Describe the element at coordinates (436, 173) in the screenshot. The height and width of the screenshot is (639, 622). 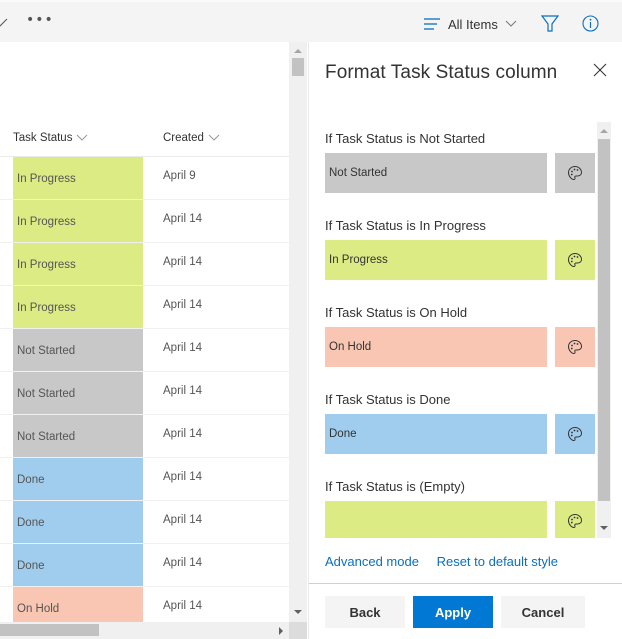
I see `rule-style-preview: Not Started` at that location.